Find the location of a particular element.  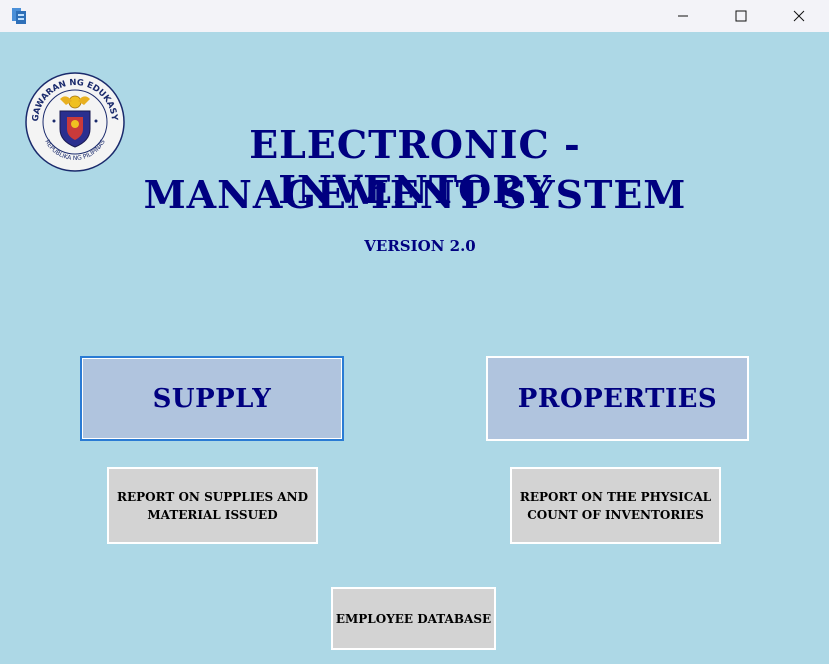

app-title-line2: MANAGEMENT SYSTEM is located at coordinates (415, 194).